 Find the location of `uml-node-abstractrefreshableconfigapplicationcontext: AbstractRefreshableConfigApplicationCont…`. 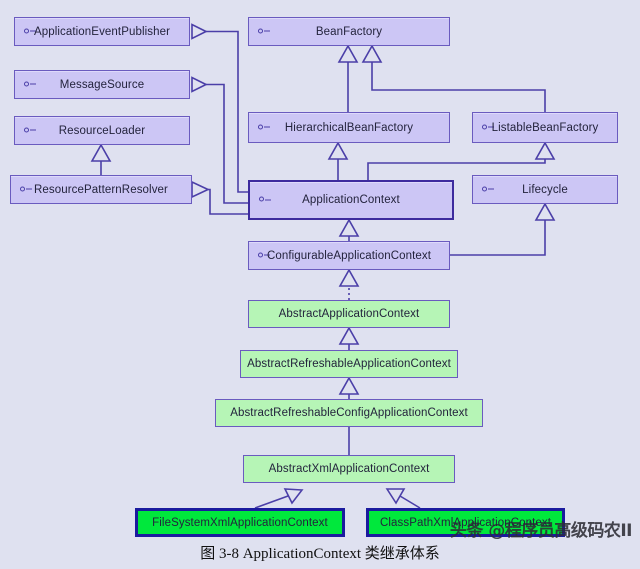

uml-node-abstractrefreshableconfigapplicationcontext: AbstractRefreshableConfigApplicationCont… is located at coordinates (349, 413).